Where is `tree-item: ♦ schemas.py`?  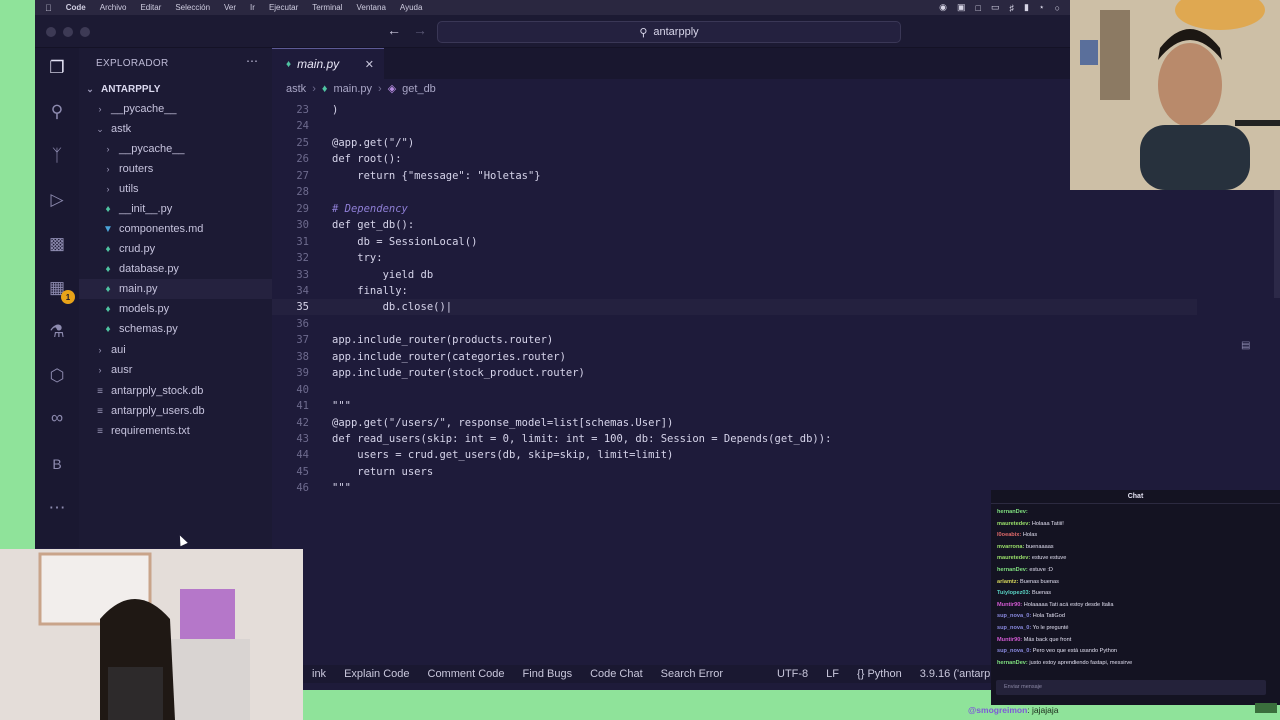 tree-item: ♦ schemas.py is located at coordinates (140, 329).